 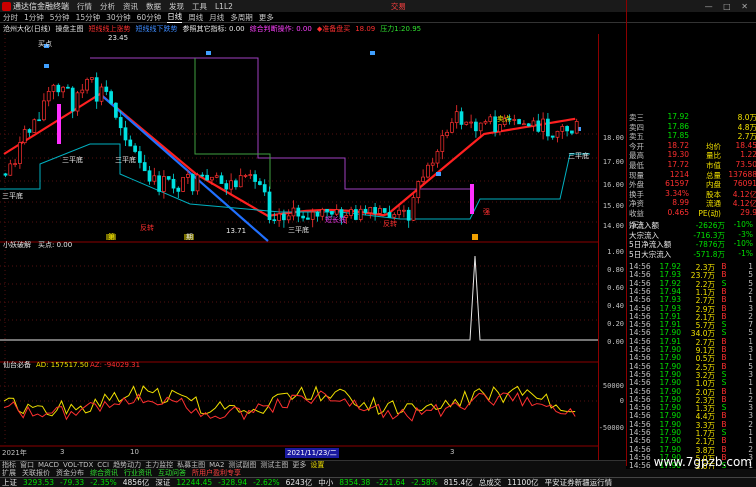 I want to click on legend-ref: 参照其它指标: 0.00, so click(x=213, y=28).